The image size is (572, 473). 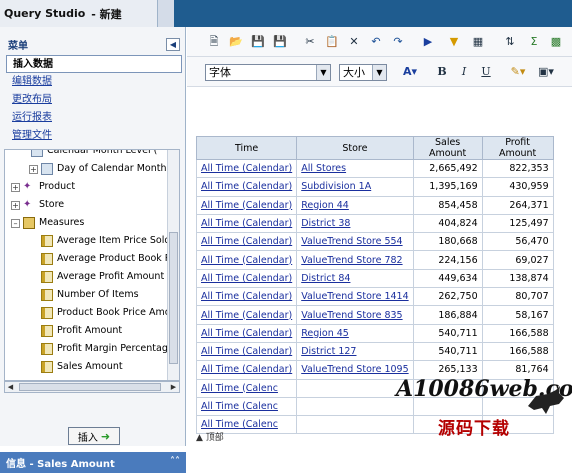 I want to click on new-icon: 🗎, so click(x=214, y=42).